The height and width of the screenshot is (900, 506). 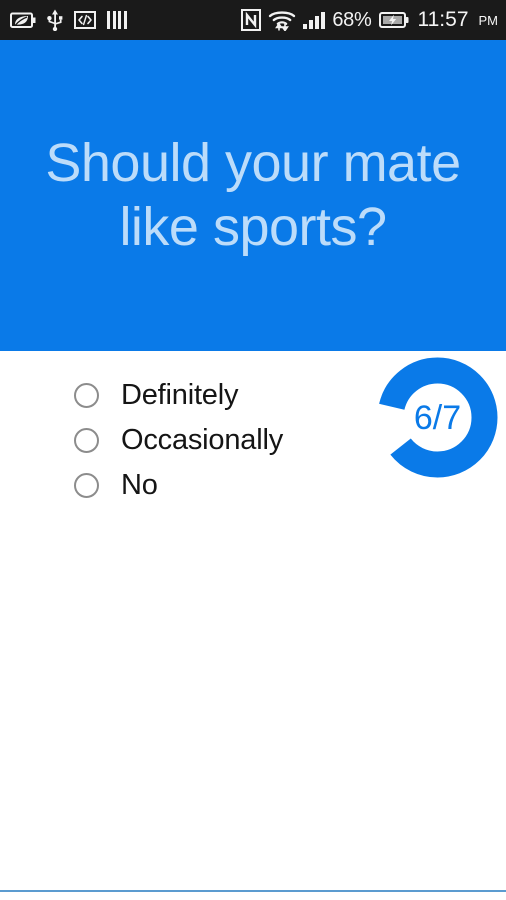 I want to click on developer-options-icon, so click(x=85, y=20).